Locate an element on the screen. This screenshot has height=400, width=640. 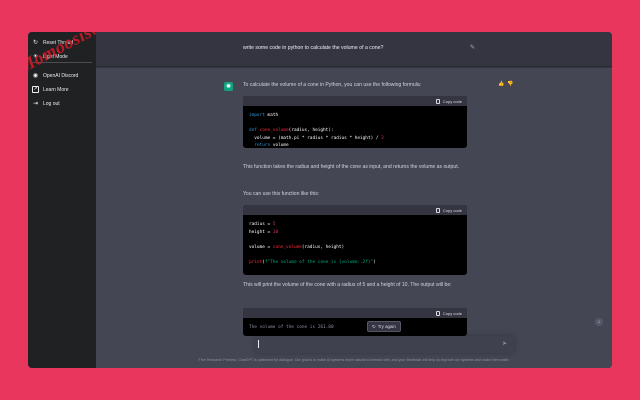
edit-icon: ✎ is located at coordinates (472, 47).